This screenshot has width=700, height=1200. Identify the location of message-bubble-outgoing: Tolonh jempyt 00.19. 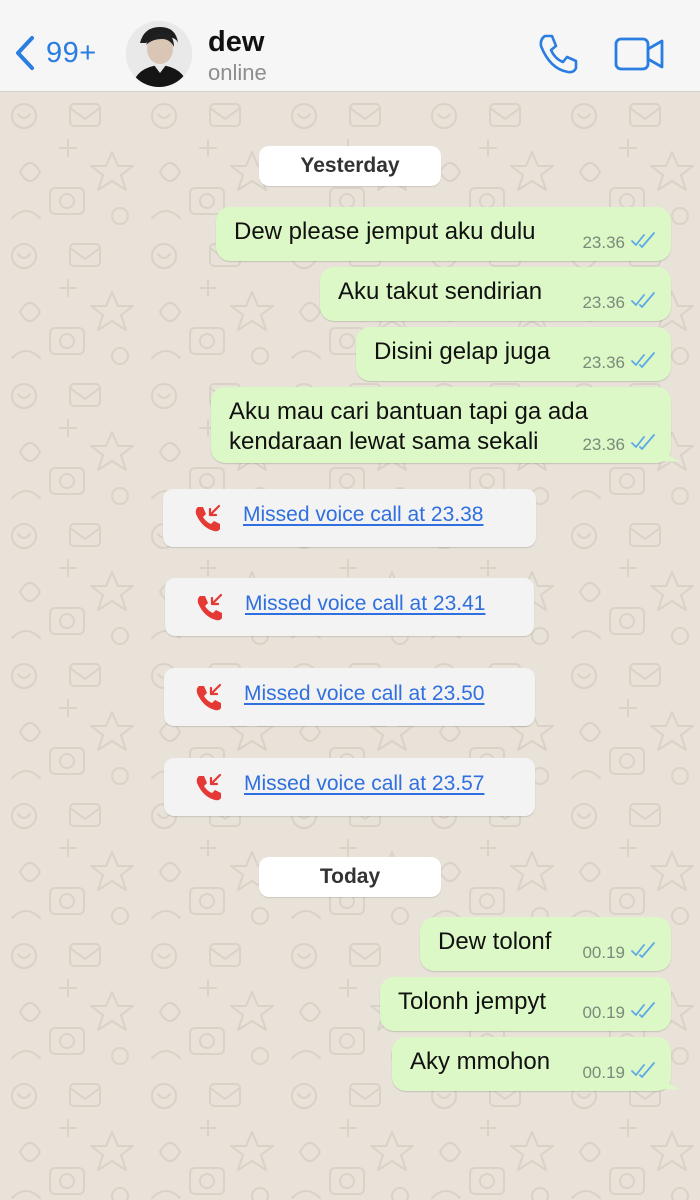
(525, 1004).